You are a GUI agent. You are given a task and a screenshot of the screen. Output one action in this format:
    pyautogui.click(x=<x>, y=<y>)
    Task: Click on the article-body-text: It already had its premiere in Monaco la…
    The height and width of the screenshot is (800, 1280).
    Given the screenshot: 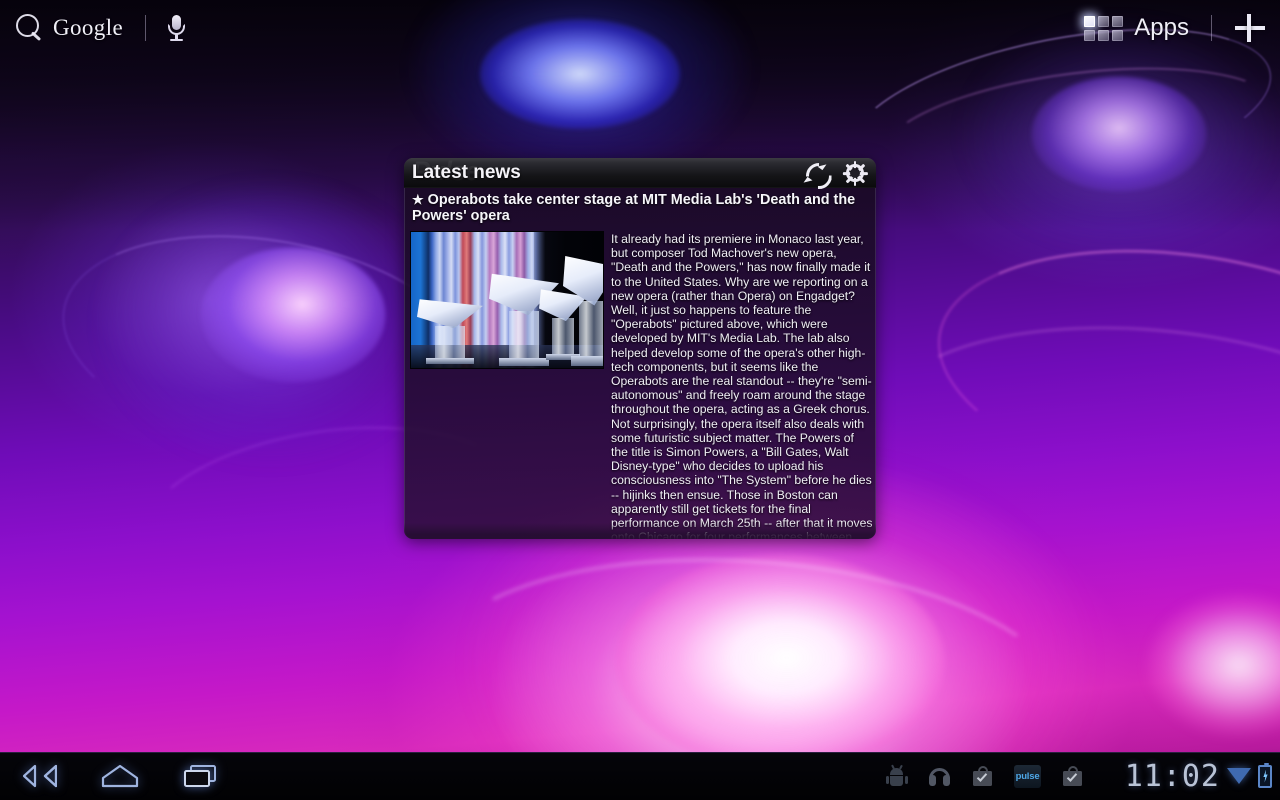 What is the action you would take?
    pyautogui.click(x=740, y=383)
    